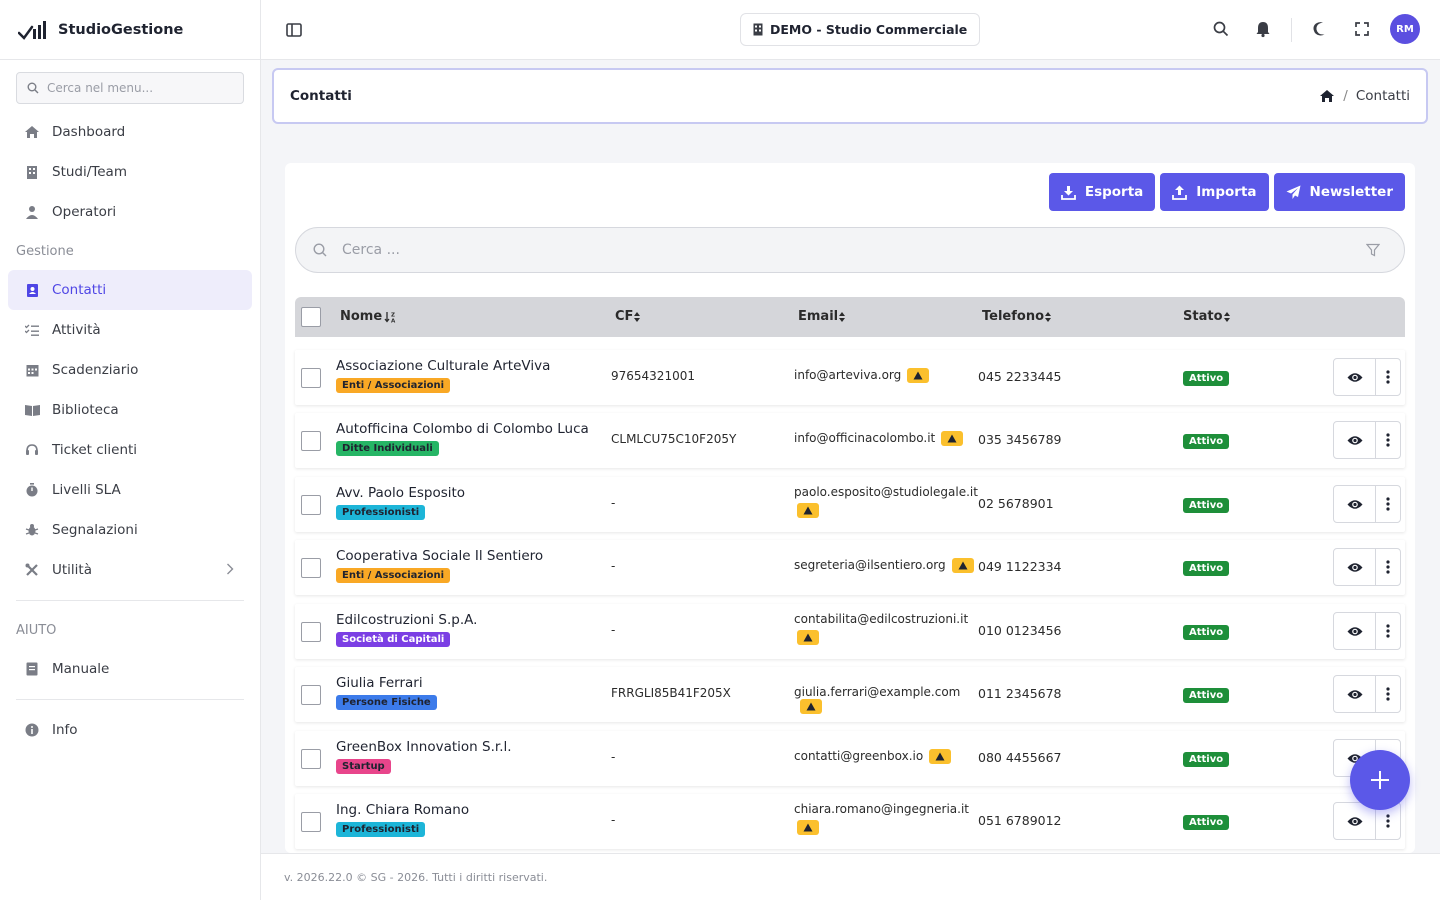 The width and height of the screenshot is (1440, 900). What do you see at coordinates (1327, 96) in the screenshot?
I see `home-icon` at bounding box center [1327, 96].